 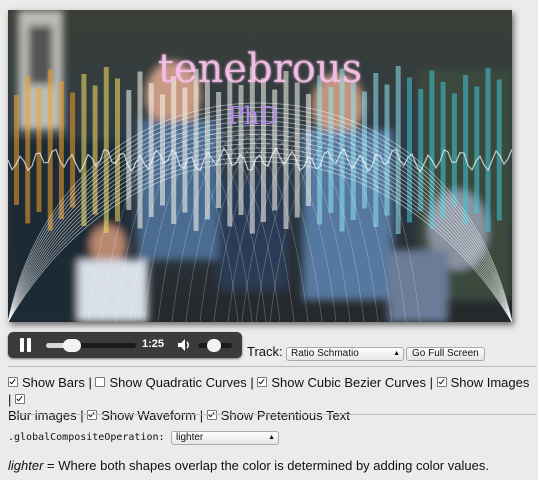 What do you see at coordinates (190, 437) in the screenshot?
I see `composite-select-value: lighter` at bounding box center [190, 437].